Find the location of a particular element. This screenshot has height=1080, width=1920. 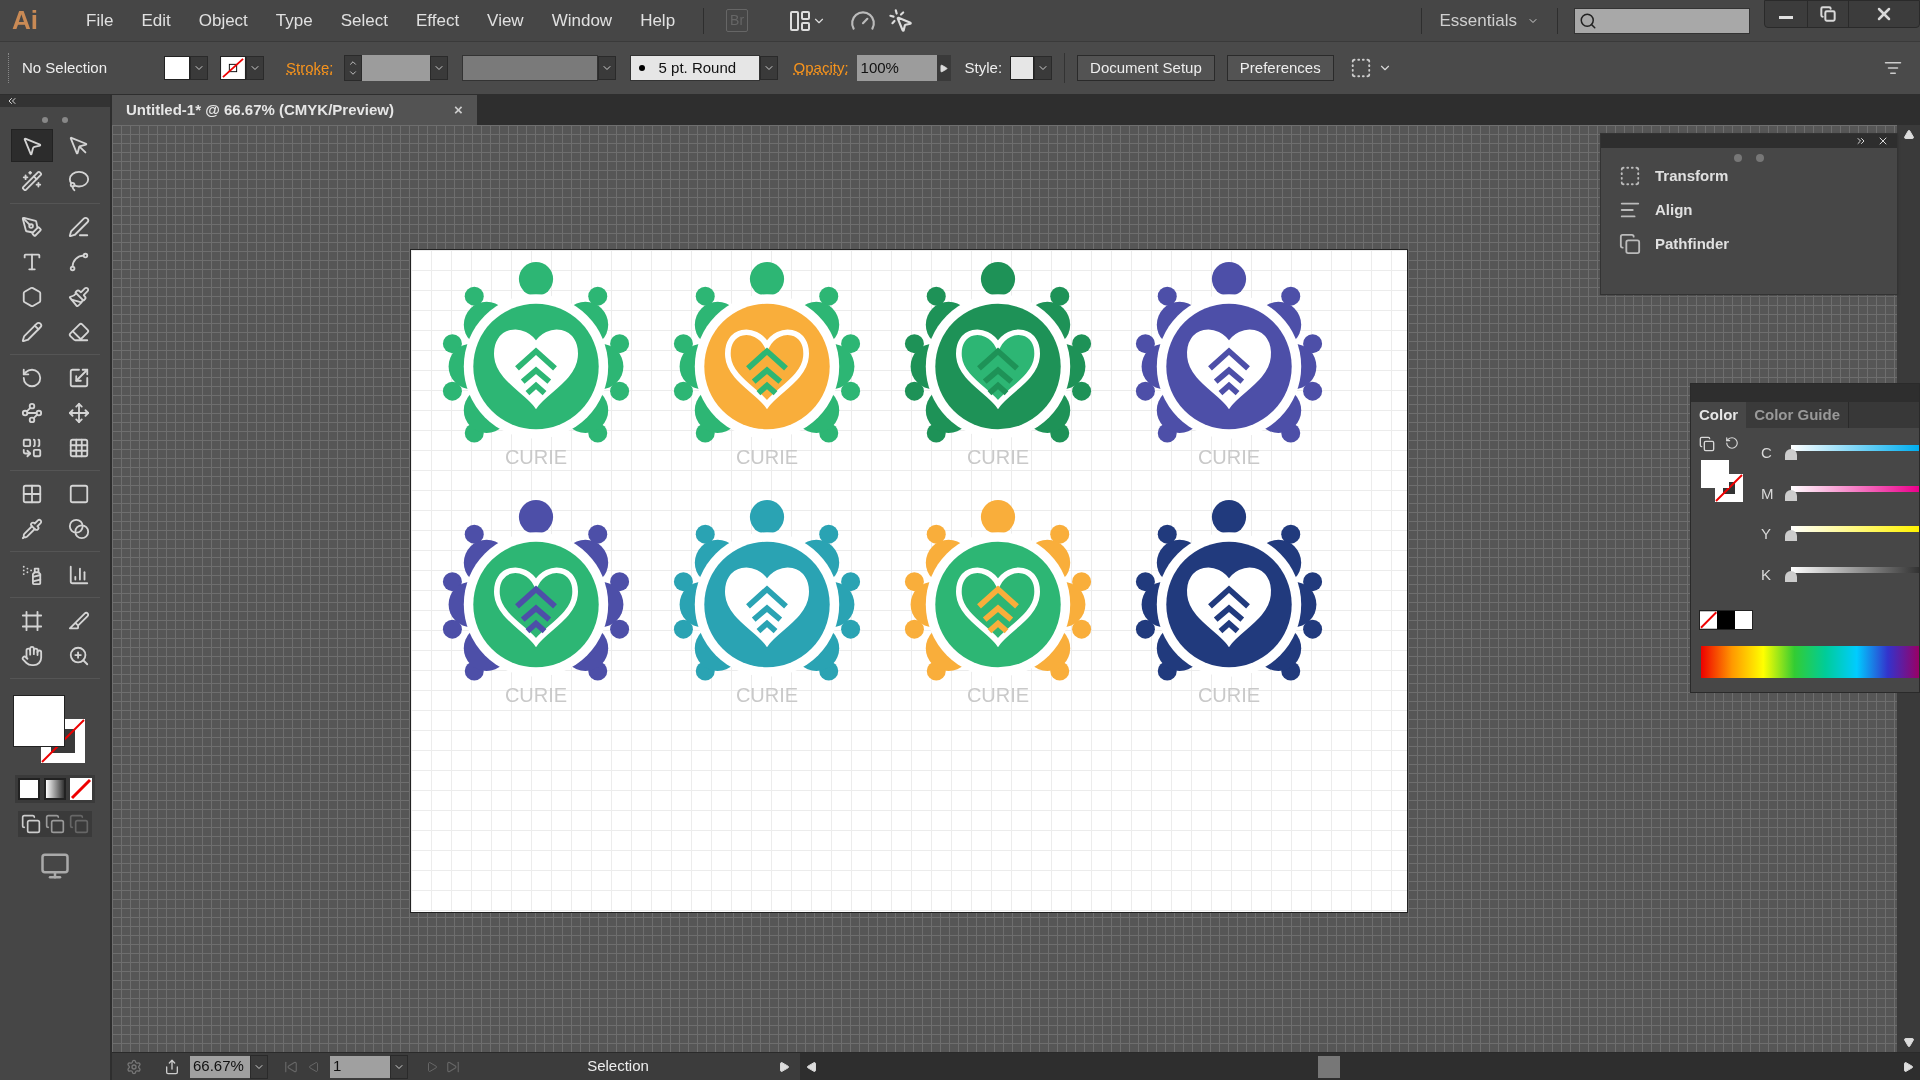

scroll-thumb is located at coordinates (1329, 1066).